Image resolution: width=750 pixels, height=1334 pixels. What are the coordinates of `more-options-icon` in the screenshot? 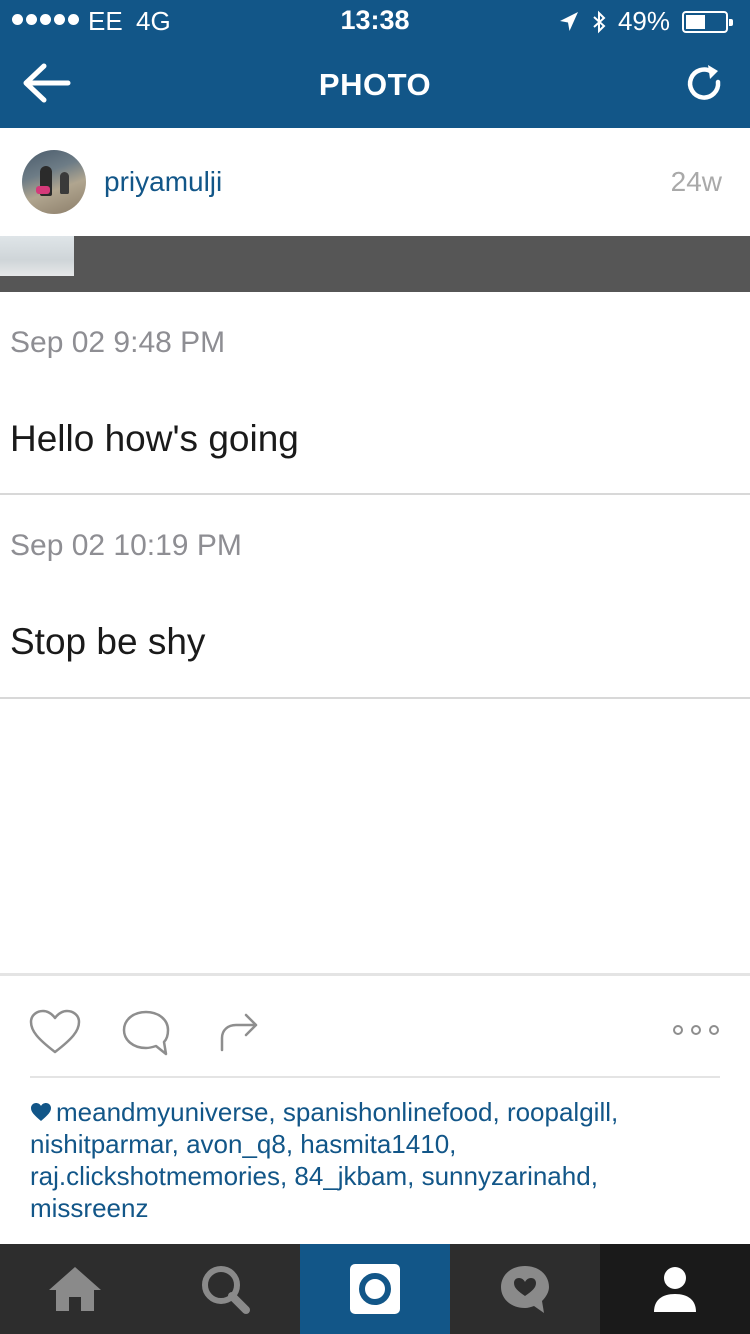 It's located at (696, 1030).